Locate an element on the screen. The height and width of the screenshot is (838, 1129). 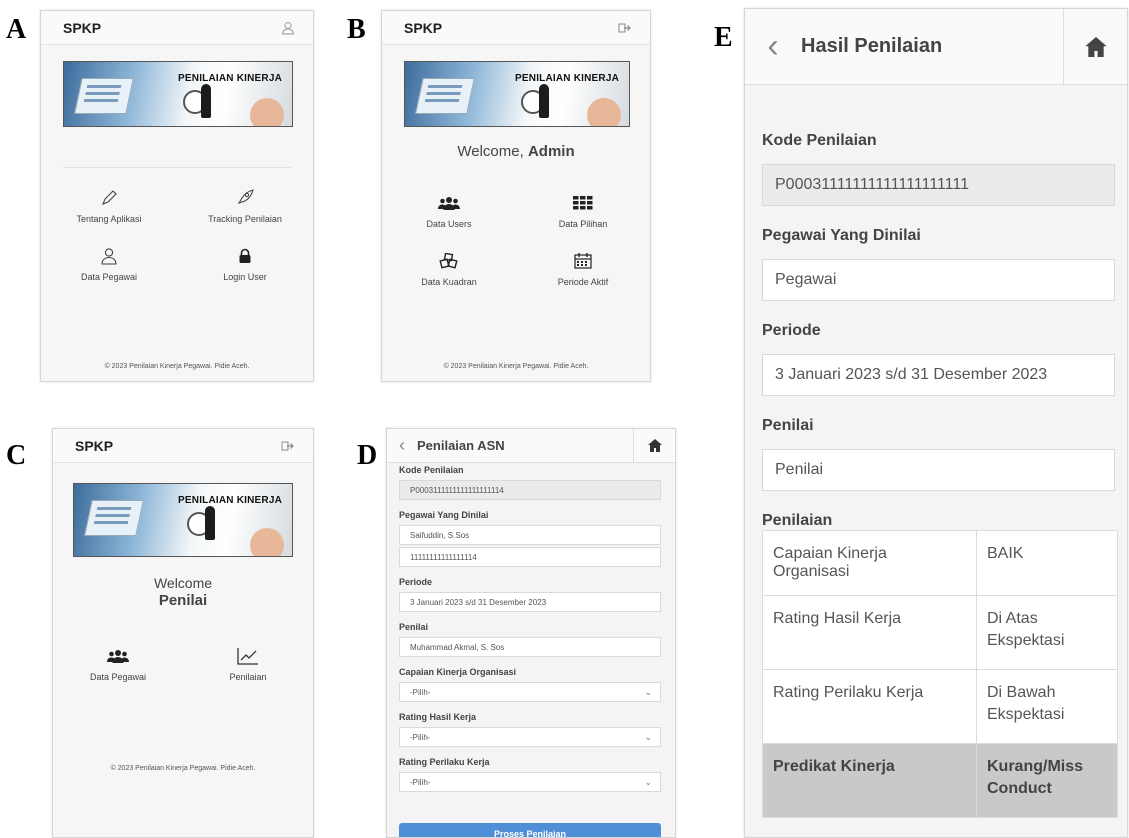
table-row-predikat: Predikat Kinerja Kurang/Miss Conduct is located at coordinates (940, 780).